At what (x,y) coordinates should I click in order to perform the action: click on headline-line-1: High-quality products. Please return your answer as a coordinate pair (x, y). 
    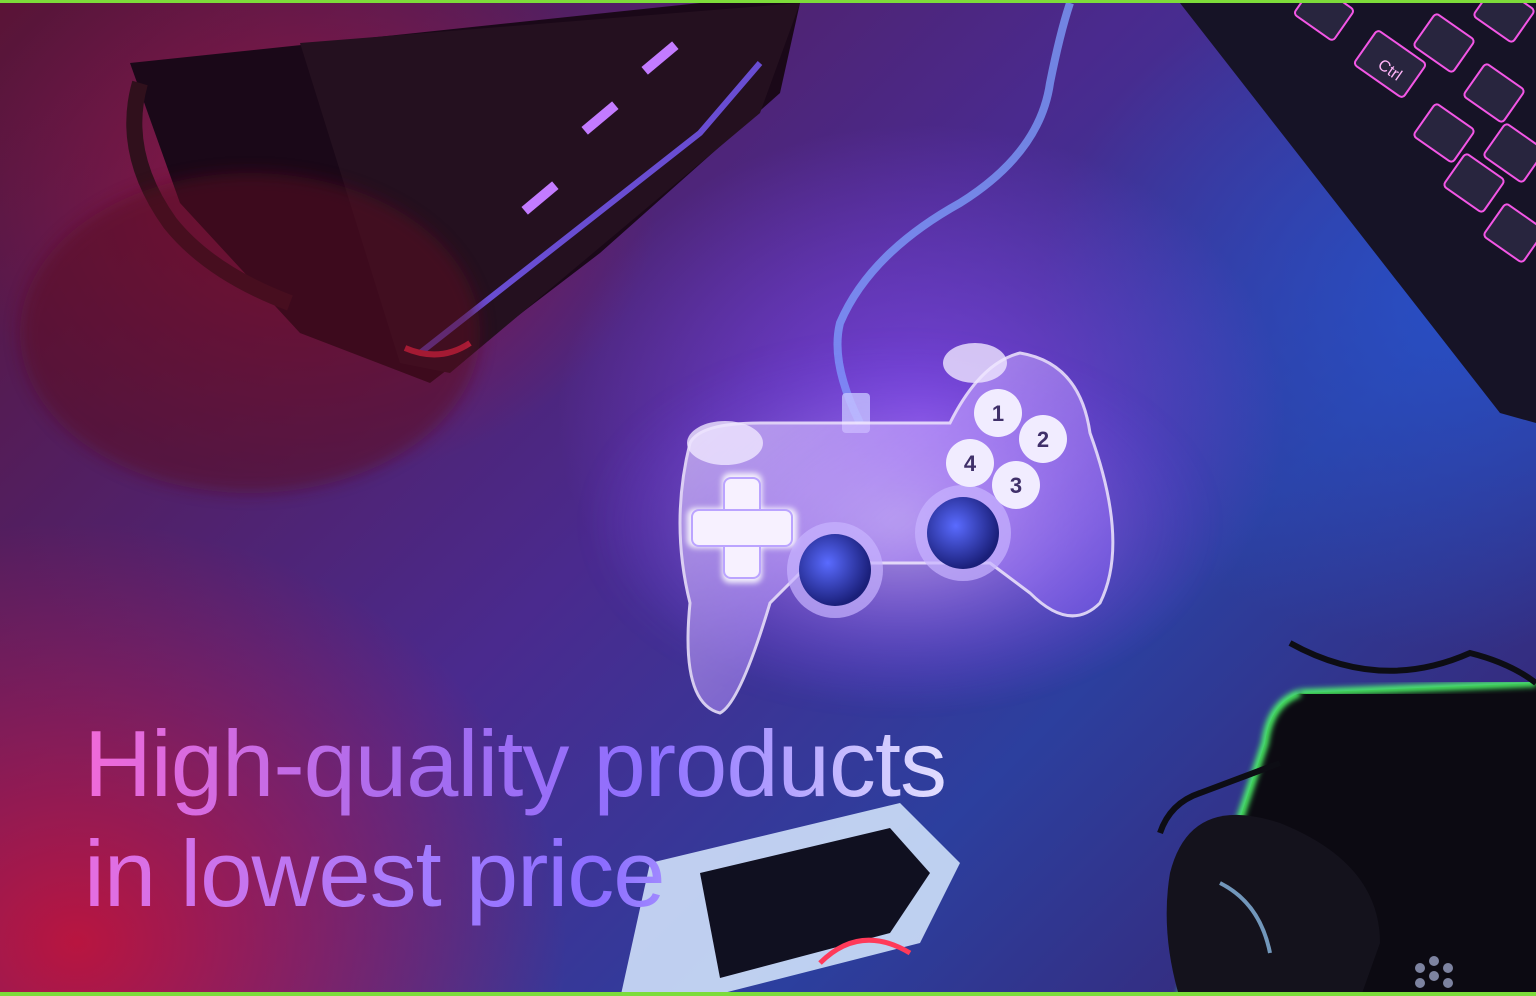
    Looking at the image, I should click on (659, 764).